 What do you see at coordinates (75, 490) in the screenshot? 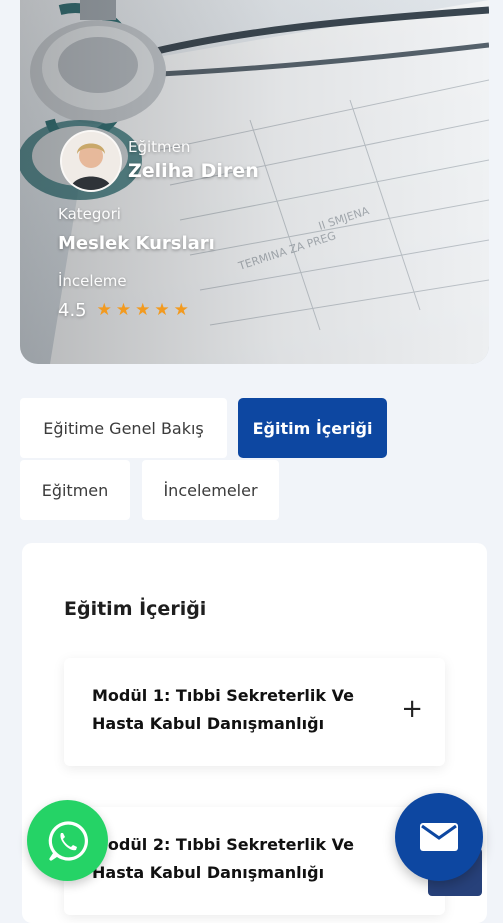
I see `tab-instructor: Eğitmen` at bounding box center [75, 490].